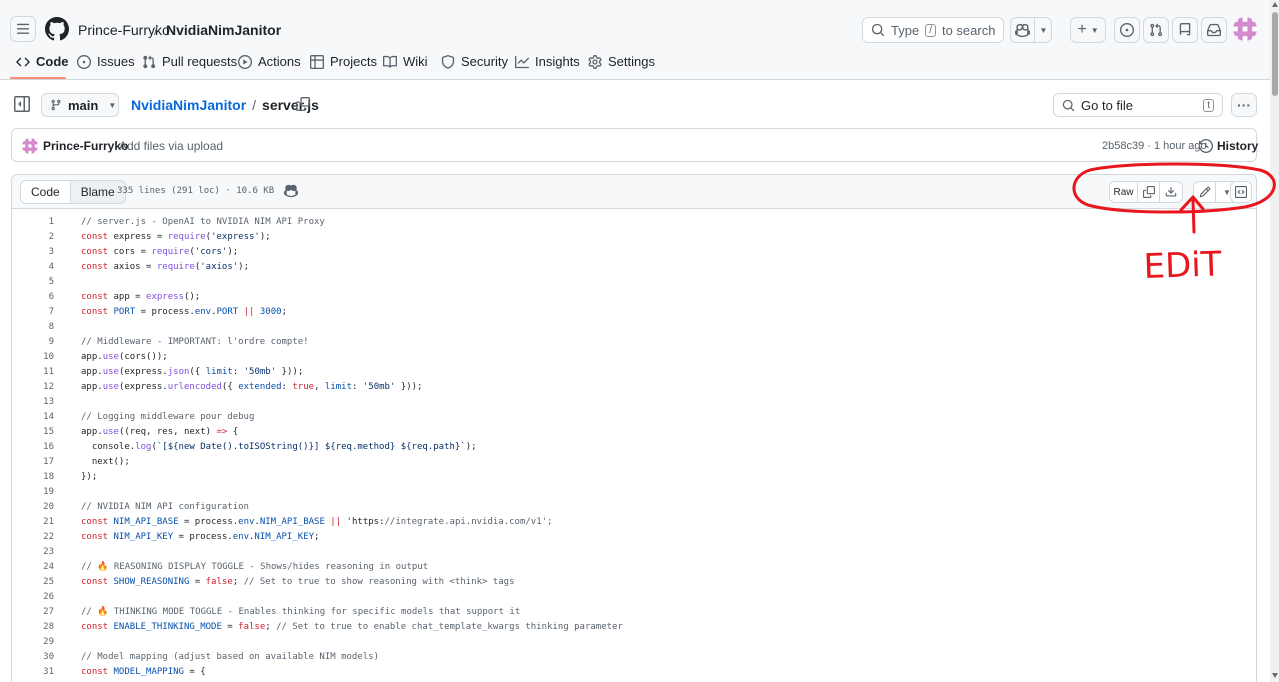 The image size is (1279, 682). I want to click on your-issues-button, so click(1127, 30).